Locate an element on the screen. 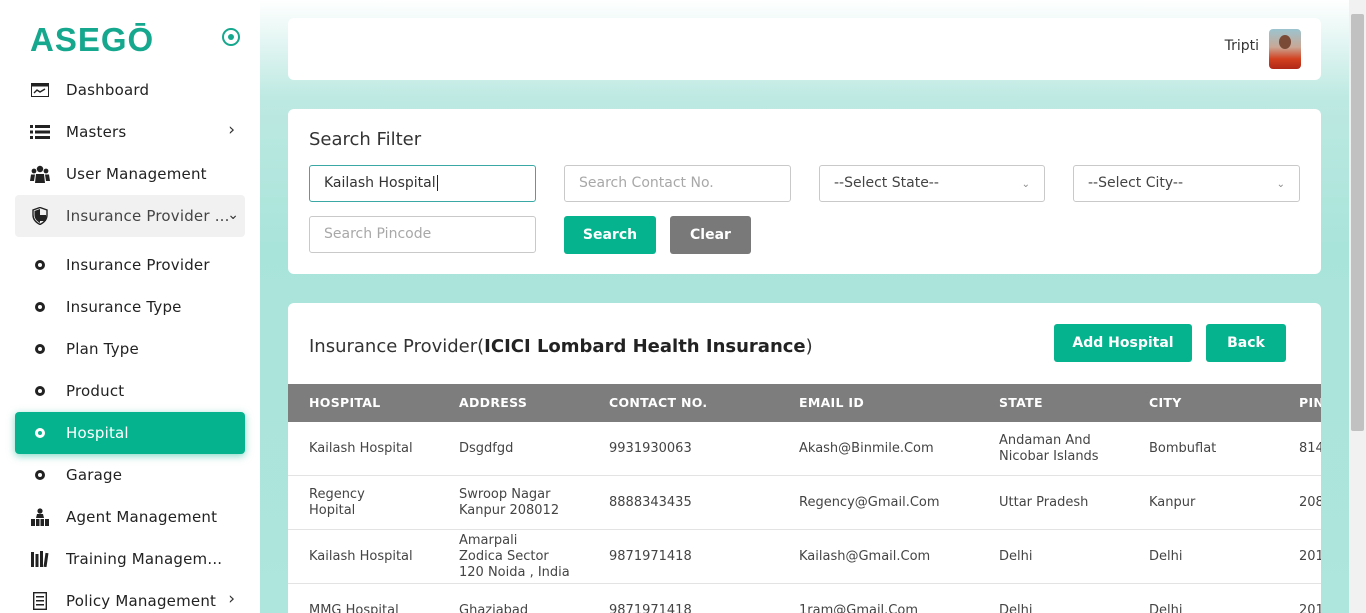  cell-email: Kailash@Gmail.Com is located at coordinates (865, 556).